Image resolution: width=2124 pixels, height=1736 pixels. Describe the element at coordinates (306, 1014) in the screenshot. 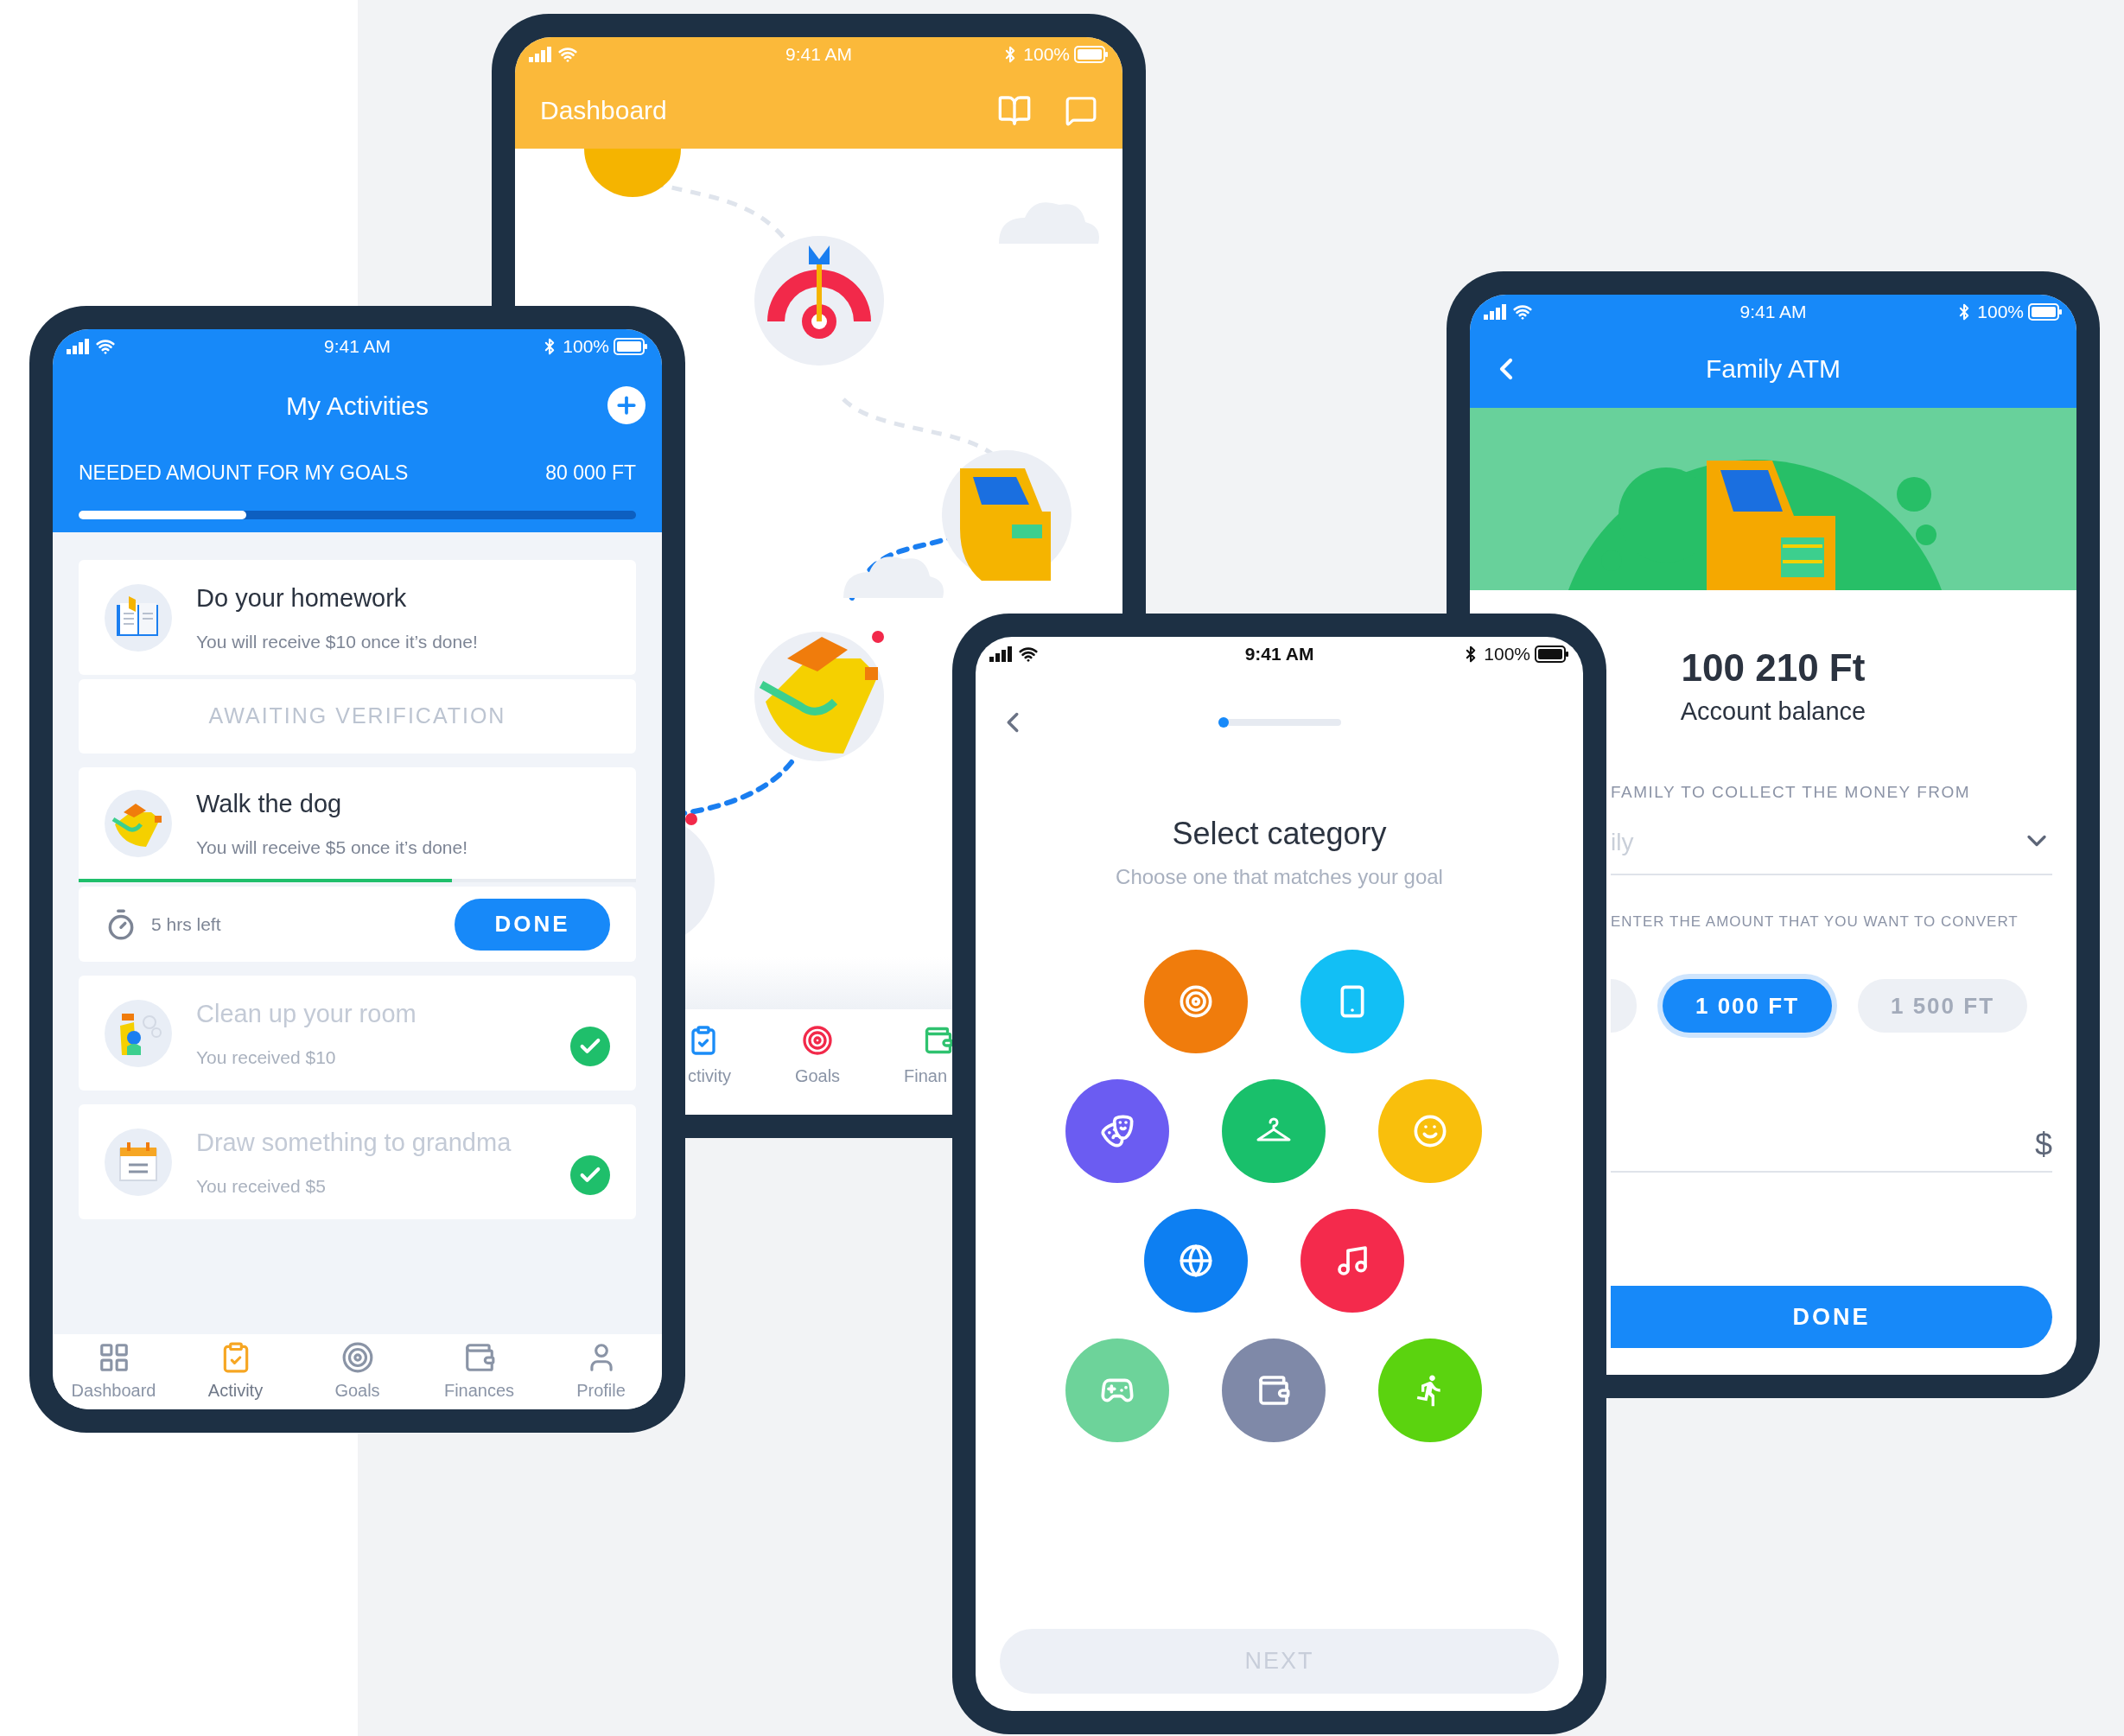

I see `task-title: Clean up your room` at that location.